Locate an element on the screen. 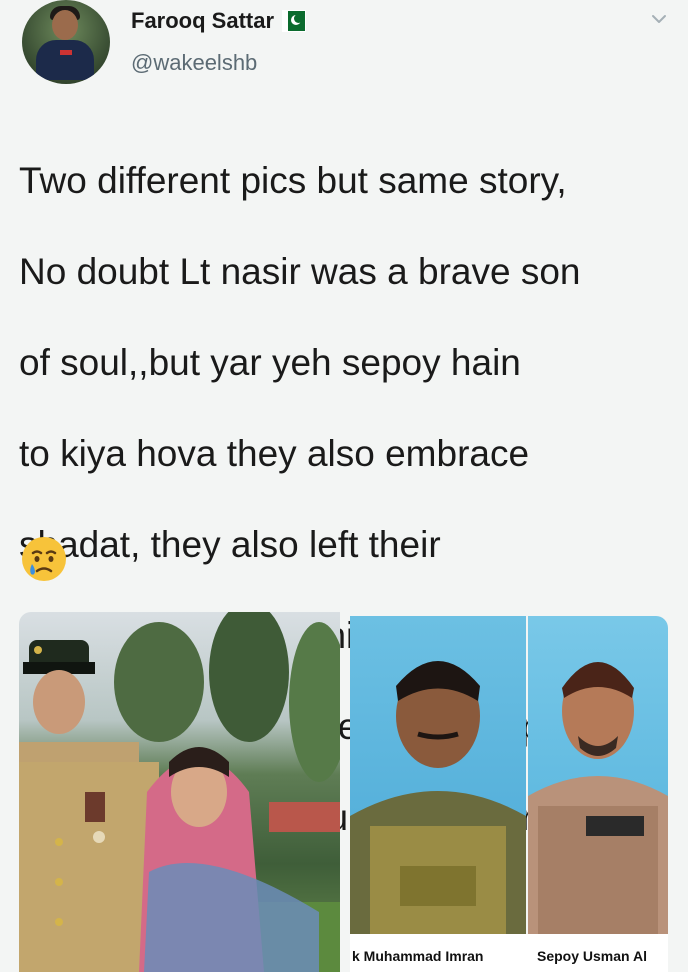  user-handle: @wakeelshb is located at coordinates (194, 63).